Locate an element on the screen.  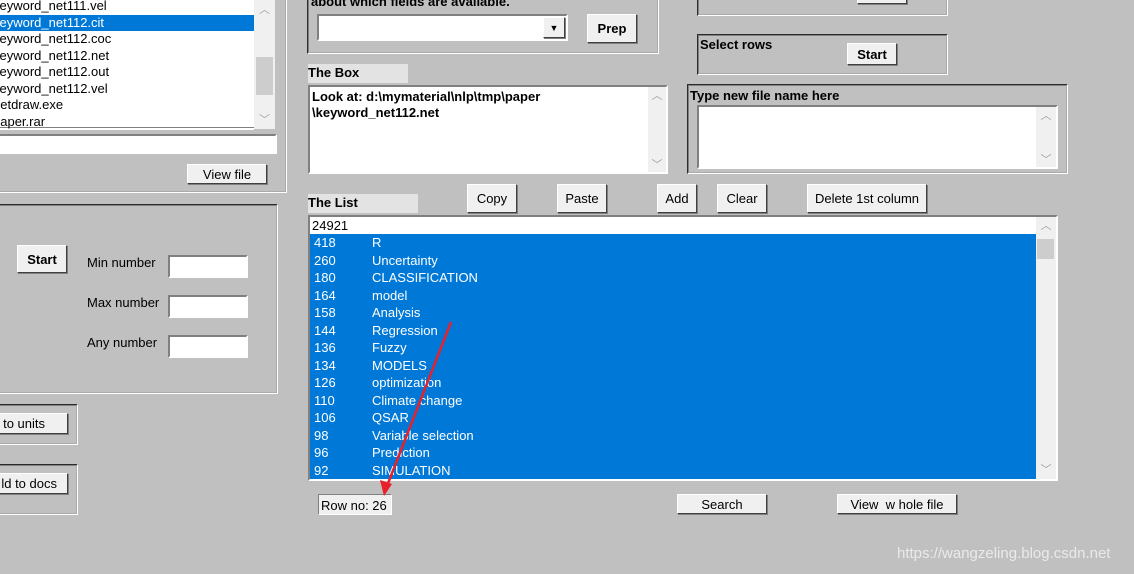
red-arrow-annotation is located at coordinates (416, 408).